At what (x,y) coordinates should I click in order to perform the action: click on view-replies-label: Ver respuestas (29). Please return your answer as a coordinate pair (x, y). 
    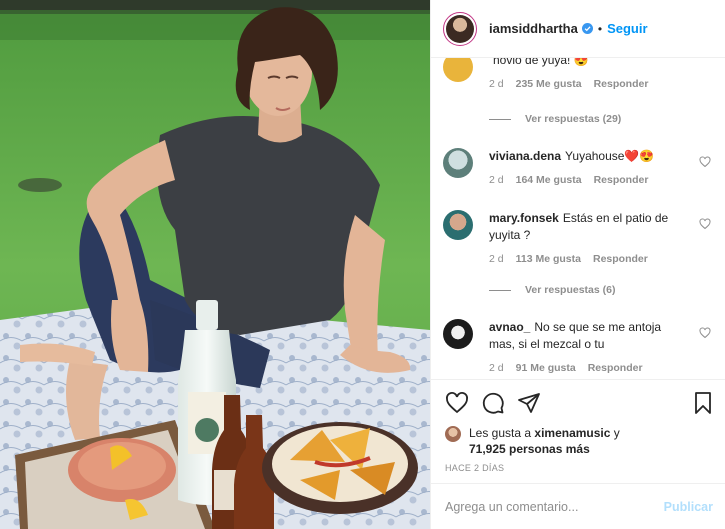
    Looking at the image, I should click on (573, 119).